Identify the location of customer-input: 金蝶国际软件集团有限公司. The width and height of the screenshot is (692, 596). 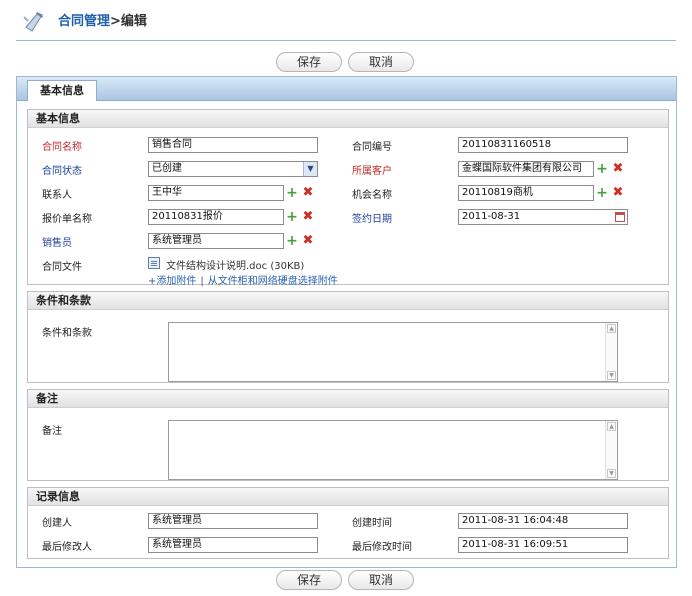
(526, 169).